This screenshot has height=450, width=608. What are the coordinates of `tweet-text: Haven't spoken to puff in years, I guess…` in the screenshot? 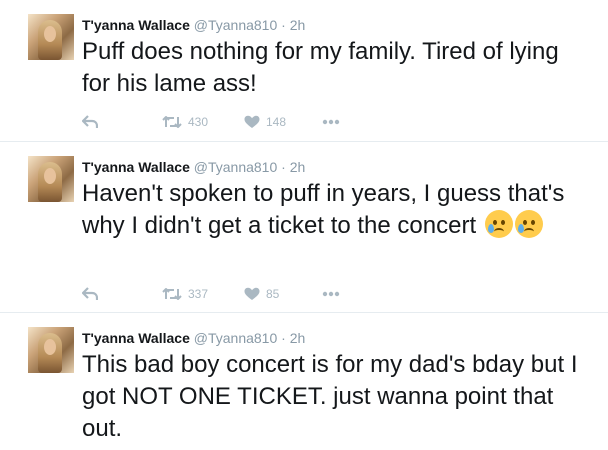 It's located at (332, 210).